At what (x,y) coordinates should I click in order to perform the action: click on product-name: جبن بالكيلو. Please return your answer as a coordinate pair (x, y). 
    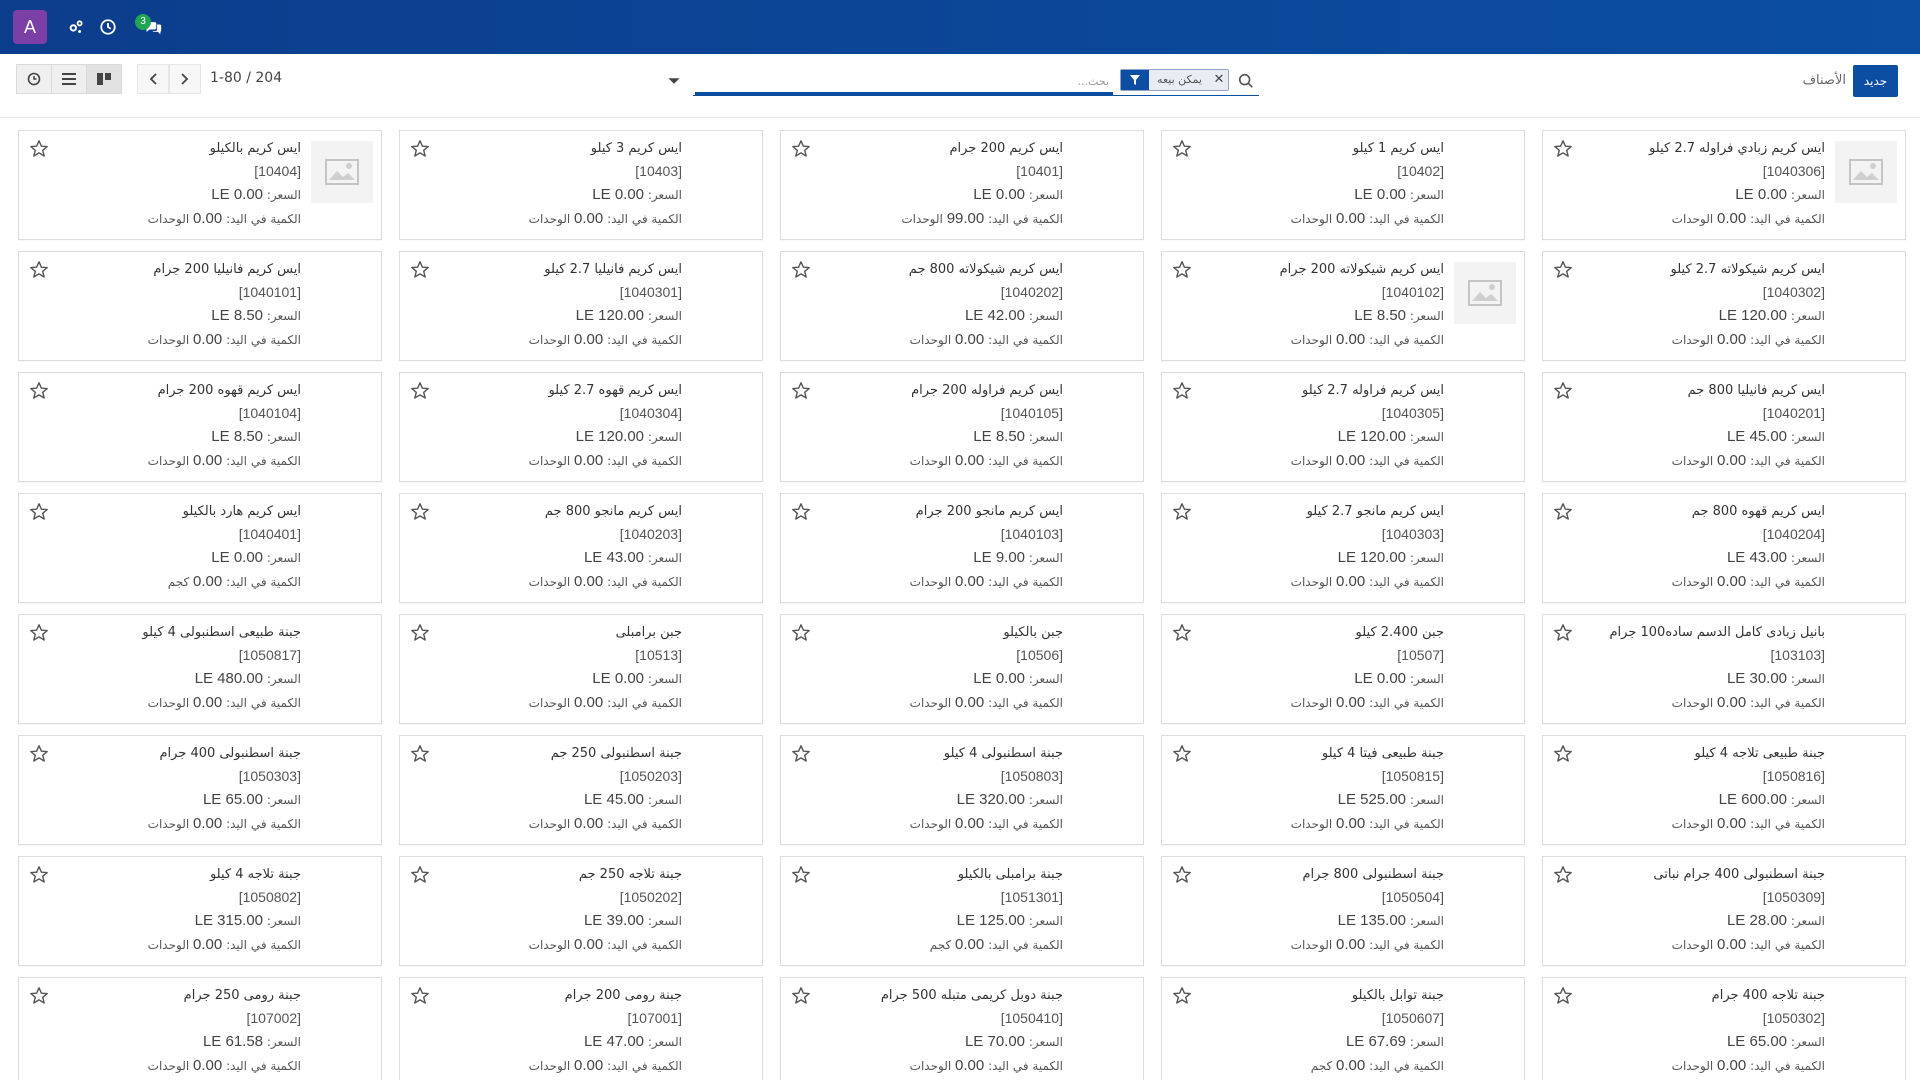
    Looking at the image, I should click on (938, 633).